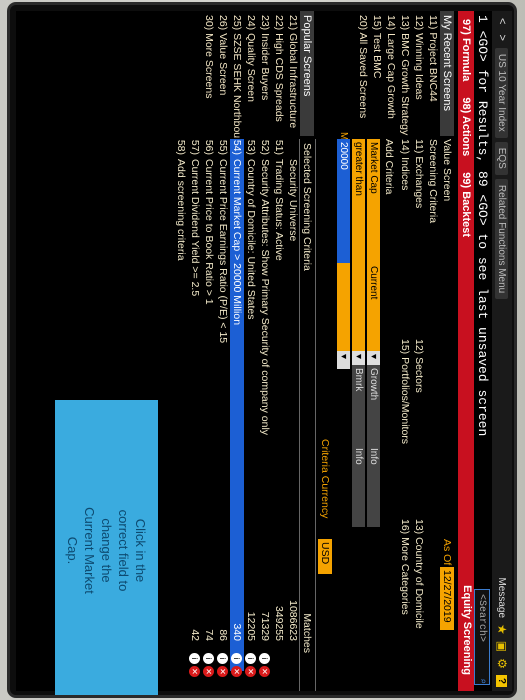  Describe the element at coordinates (377, 73) in the screenshot. I see `recent-item: 15) Test BMC` at that location.